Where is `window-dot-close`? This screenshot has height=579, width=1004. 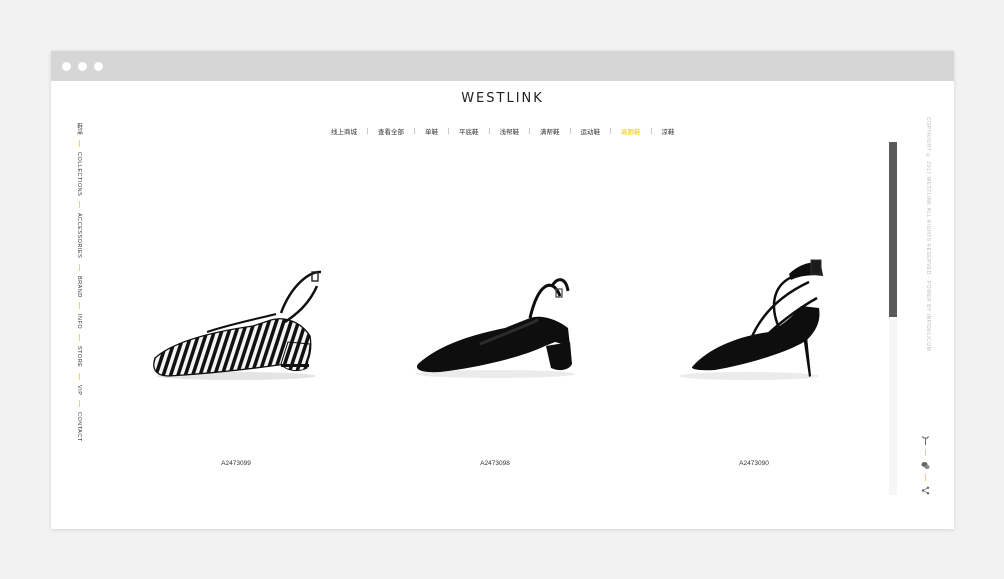
window-dot-close is located at coordinates (66, 66).